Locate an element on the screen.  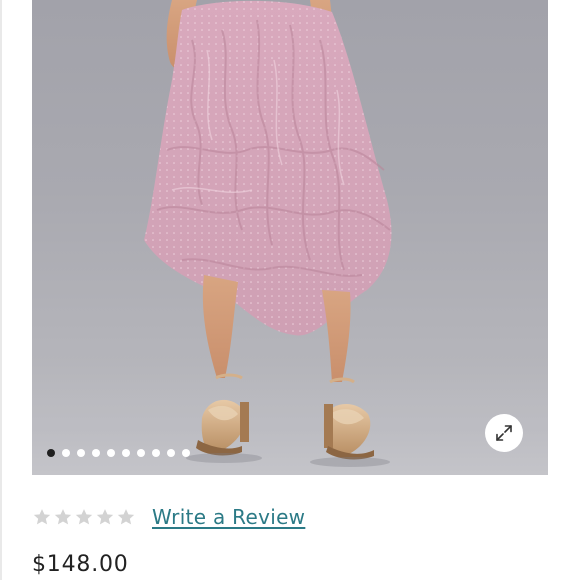
expand-image-button is located at coordinates (504, 433).